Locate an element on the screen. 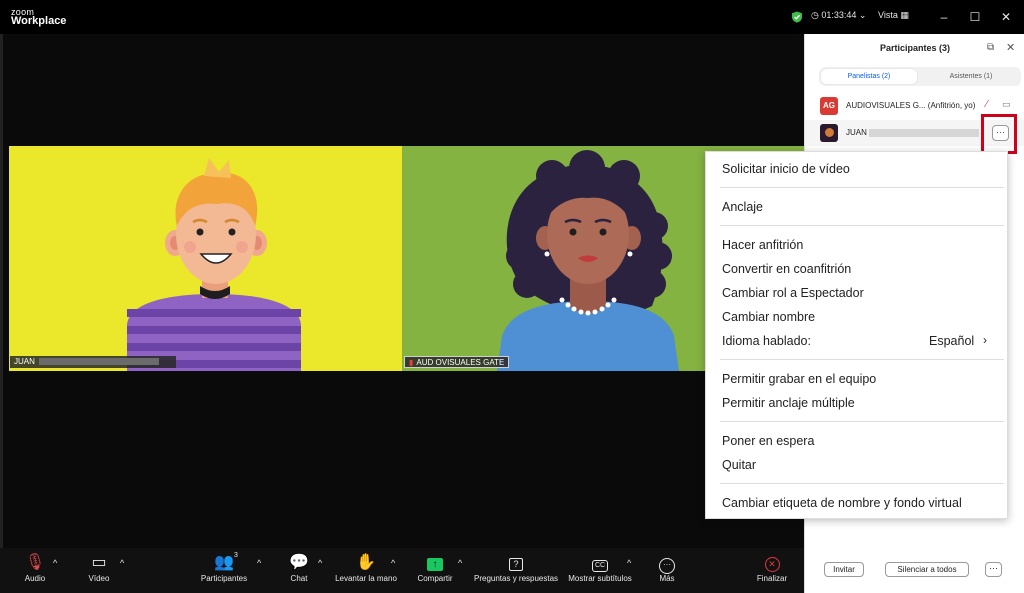  menu-item-make-host: Hacer anfitrión is located at coordinates (762, 245).